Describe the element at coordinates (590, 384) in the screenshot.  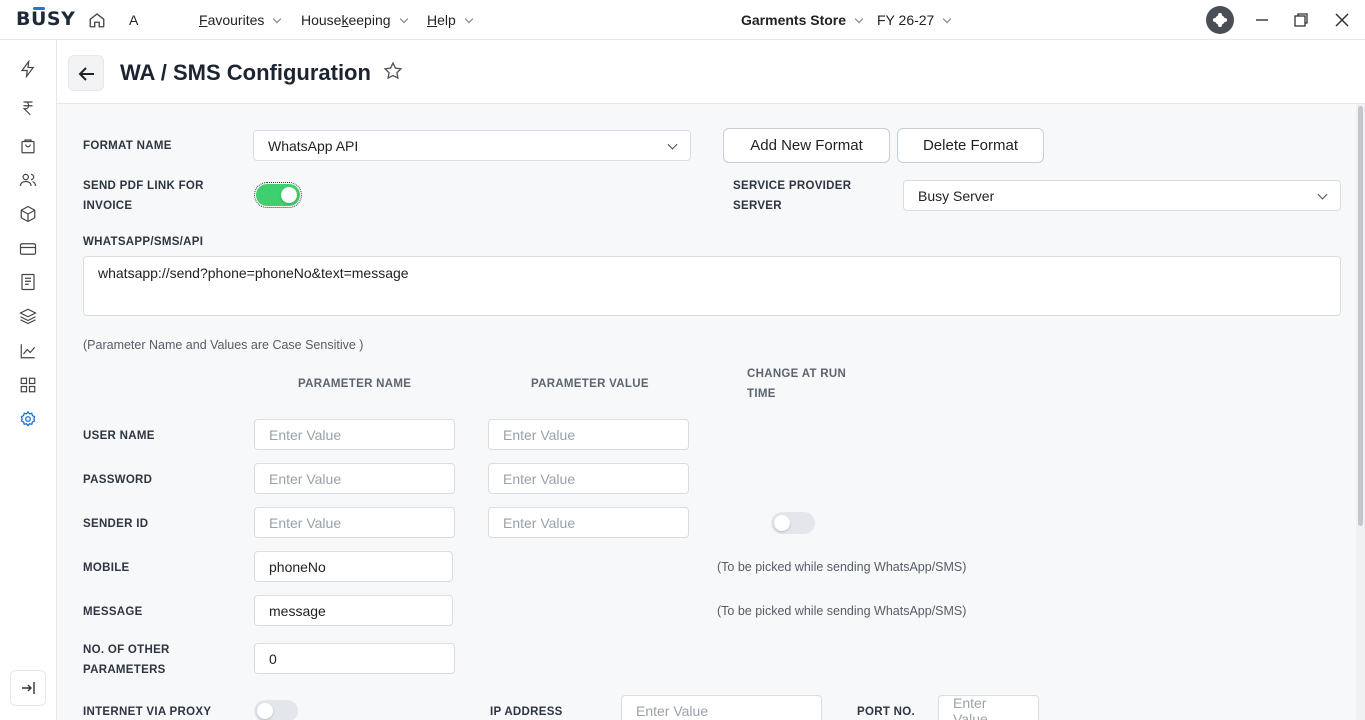
I see `parameter-value-header: PARAMETER VALUE` at that location.